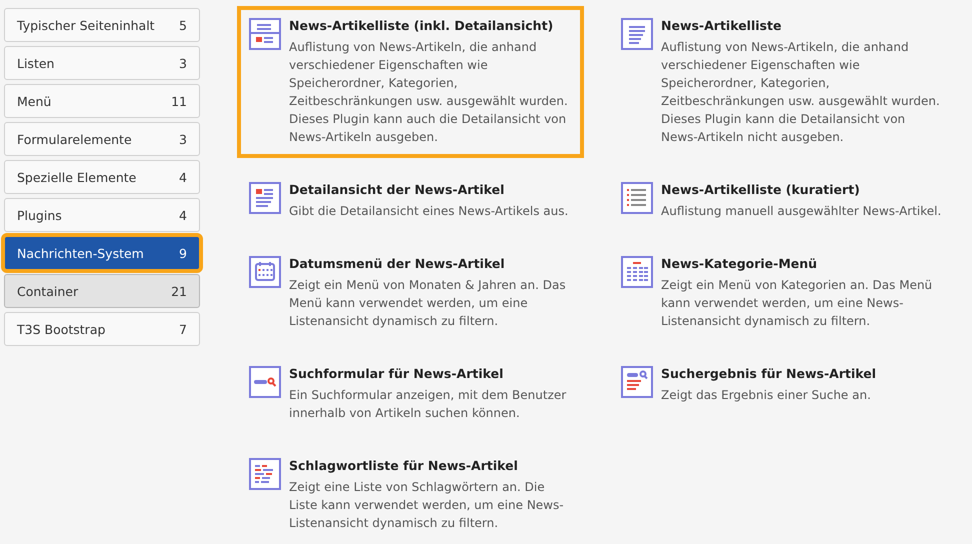  I want to click on category-count: 5, so click(183, 25).